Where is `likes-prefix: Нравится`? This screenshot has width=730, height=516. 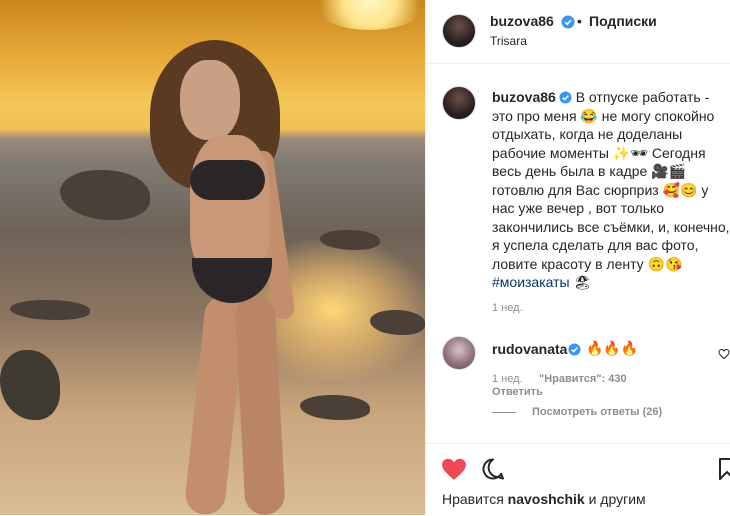 likes-prefix: Нравится is located at coordinates (475, 499).